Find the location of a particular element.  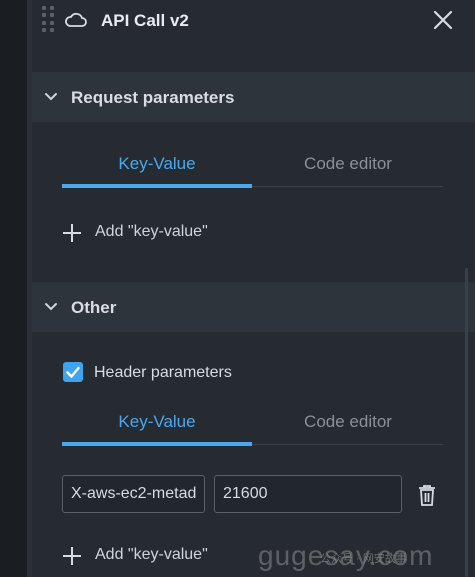

left-strip is located at coordinates (13, 288).